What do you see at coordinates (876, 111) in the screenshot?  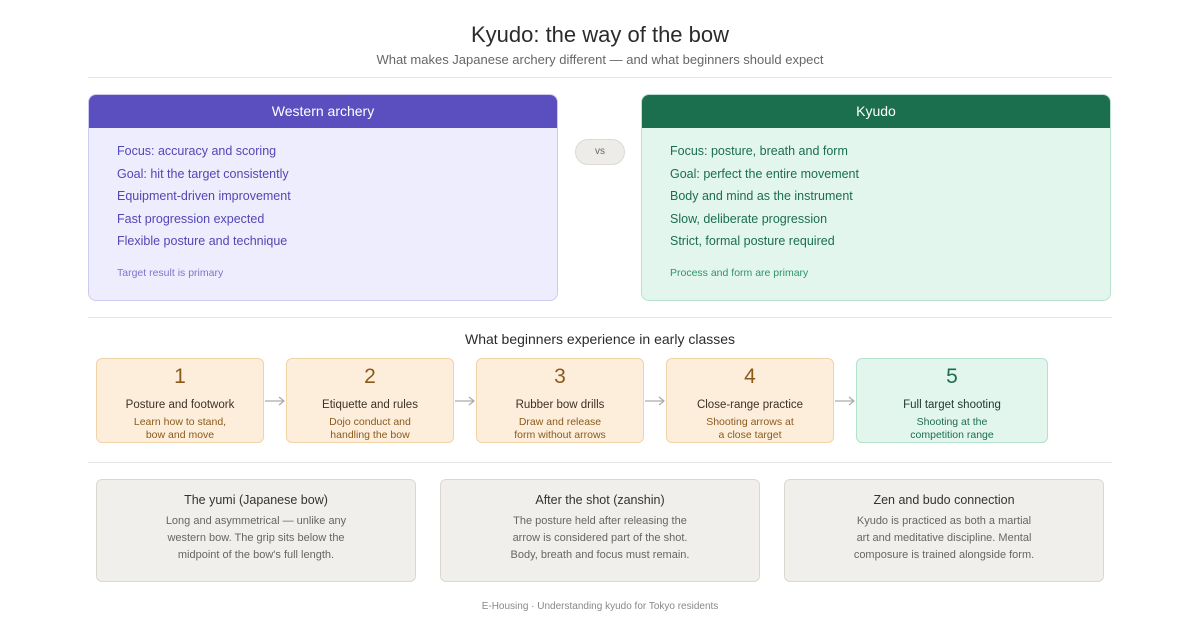 I see `kyudo-panel-header: Kyudo` at bounding box center [876, 111].